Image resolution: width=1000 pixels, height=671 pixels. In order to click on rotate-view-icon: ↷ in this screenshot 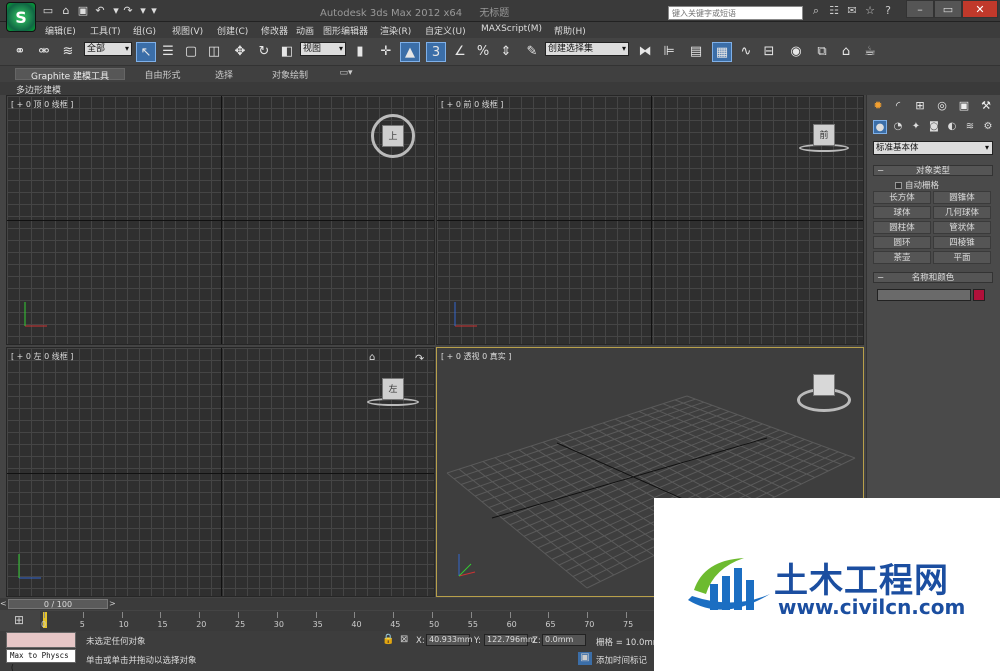, I will do `click(419, 358)`.